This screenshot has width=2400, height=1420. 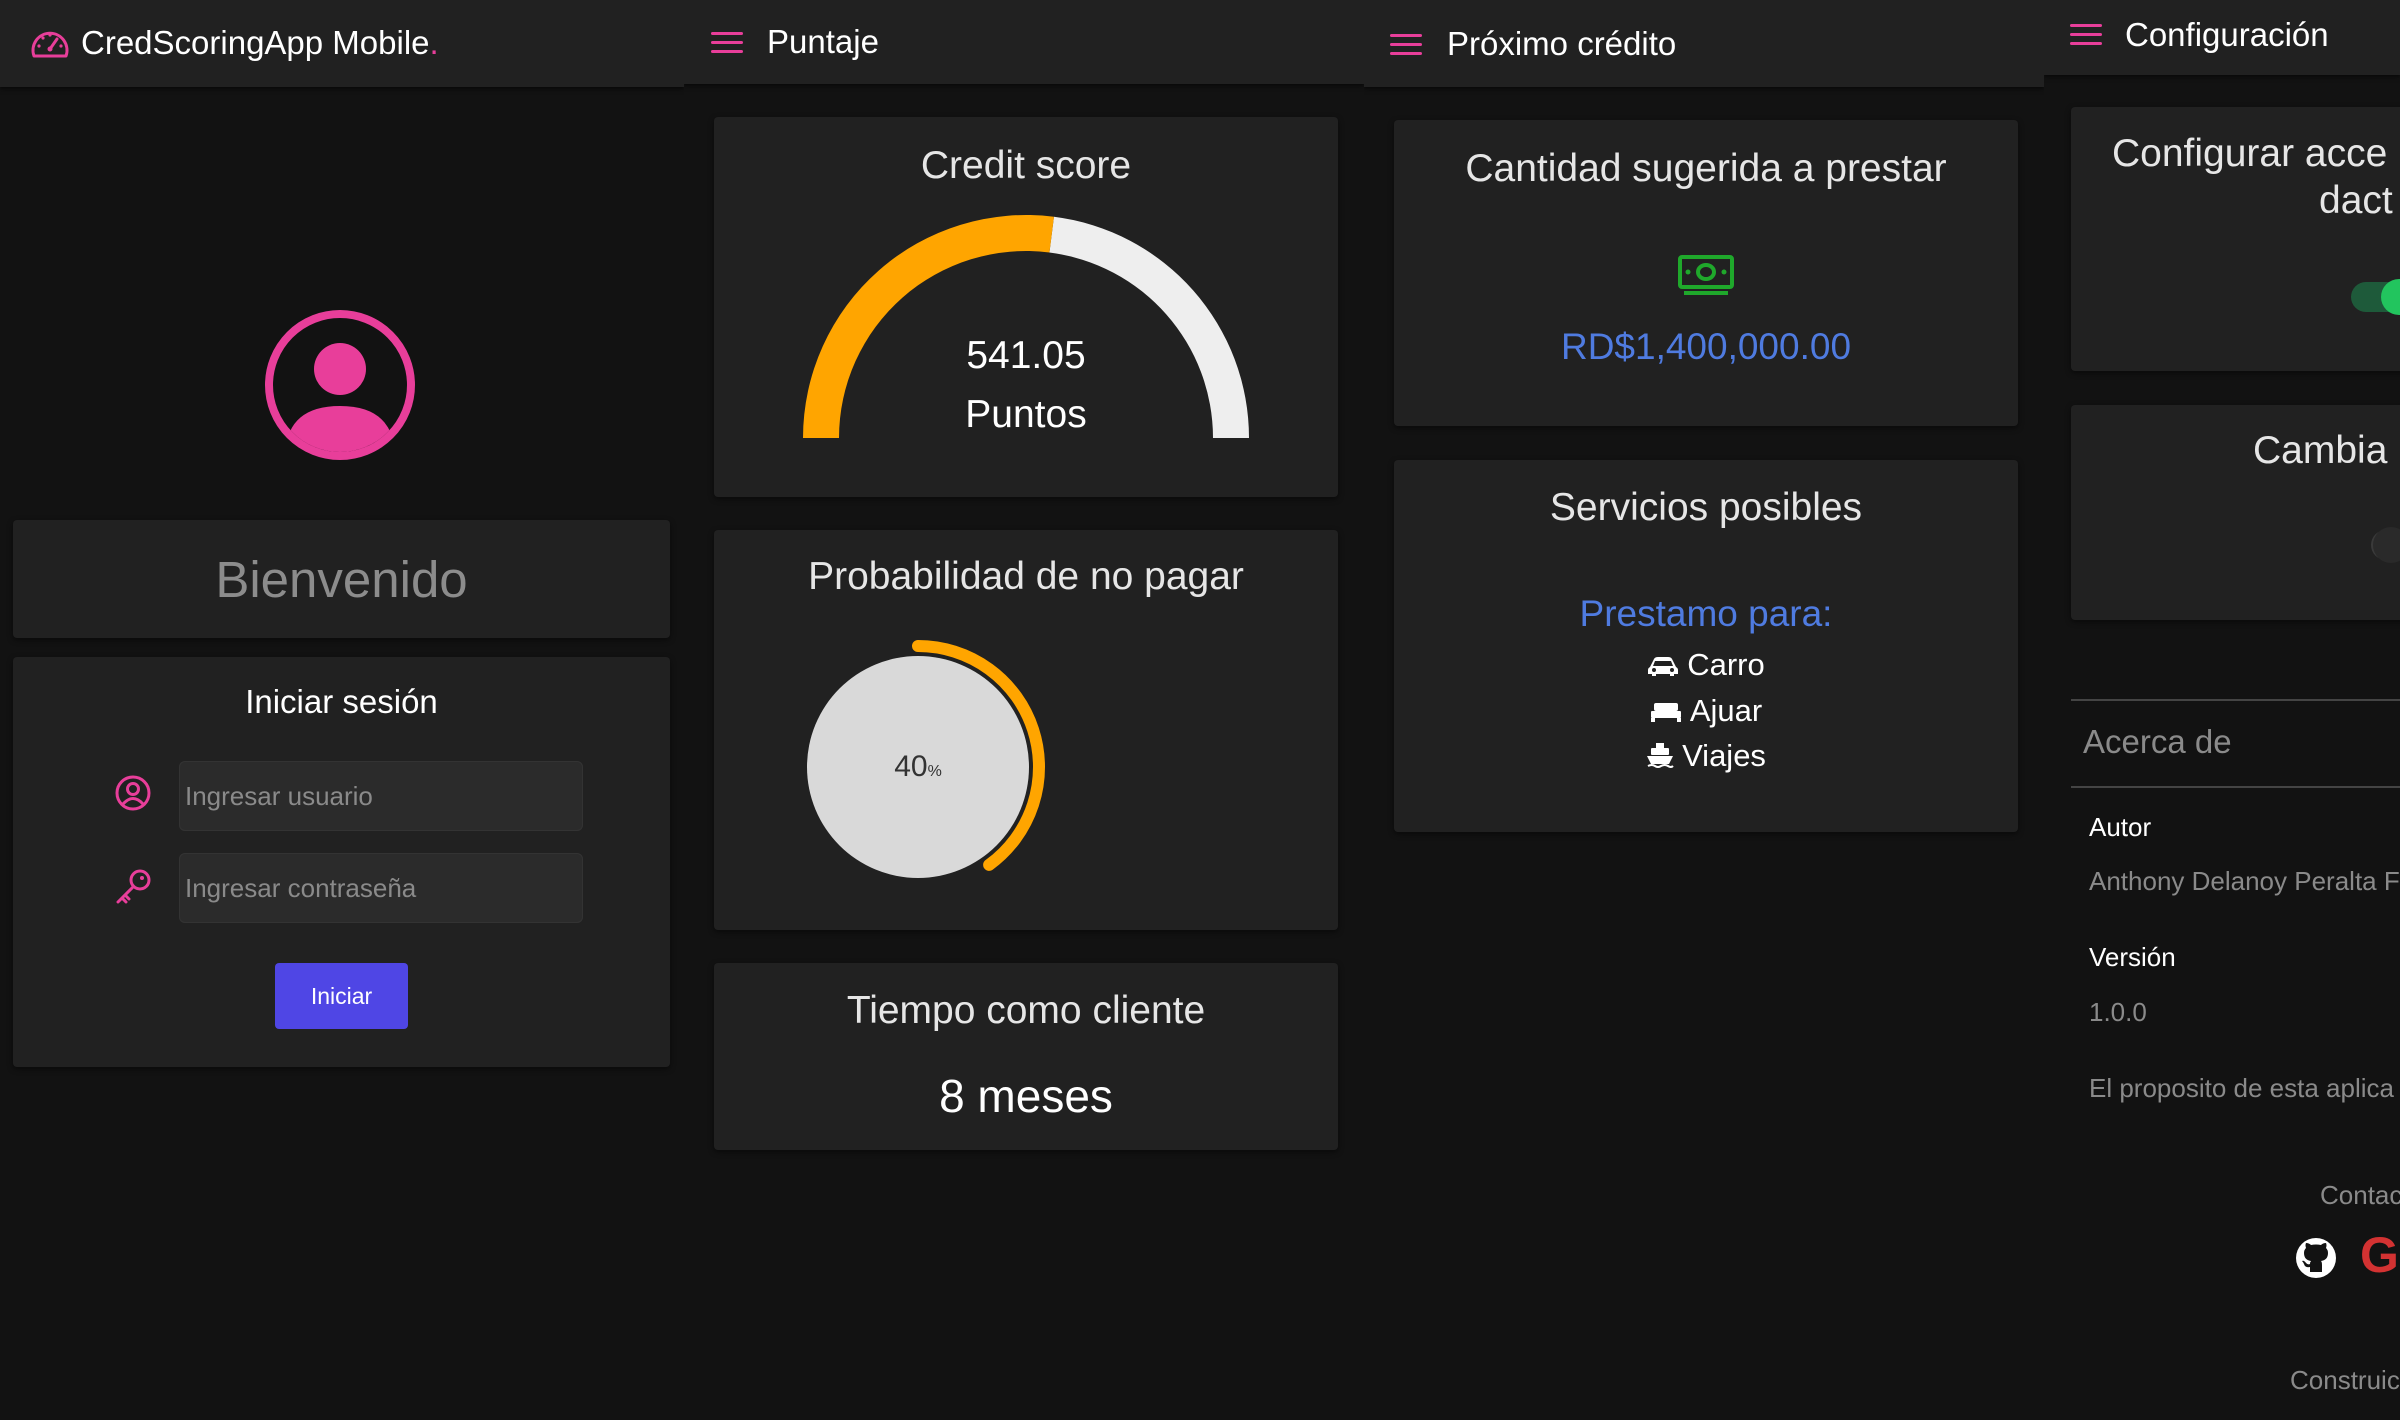 I want to click on loan-for-subtitle: Prestamo para:, so click(x=1706, y=613).